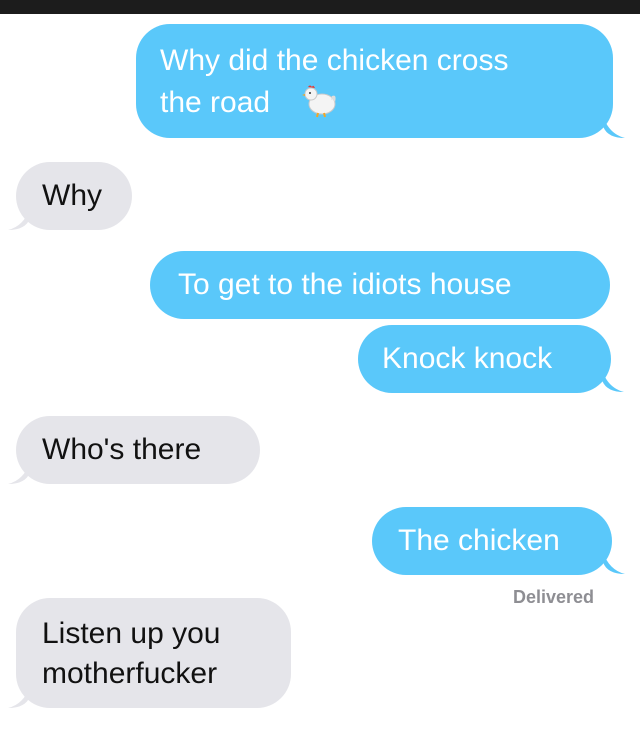 This screenshot has width=640, height=743. What do you see at coordinates (215, 102) in the screenshot?
I see `message-text-line: the road` at bounding box center [215, 102].